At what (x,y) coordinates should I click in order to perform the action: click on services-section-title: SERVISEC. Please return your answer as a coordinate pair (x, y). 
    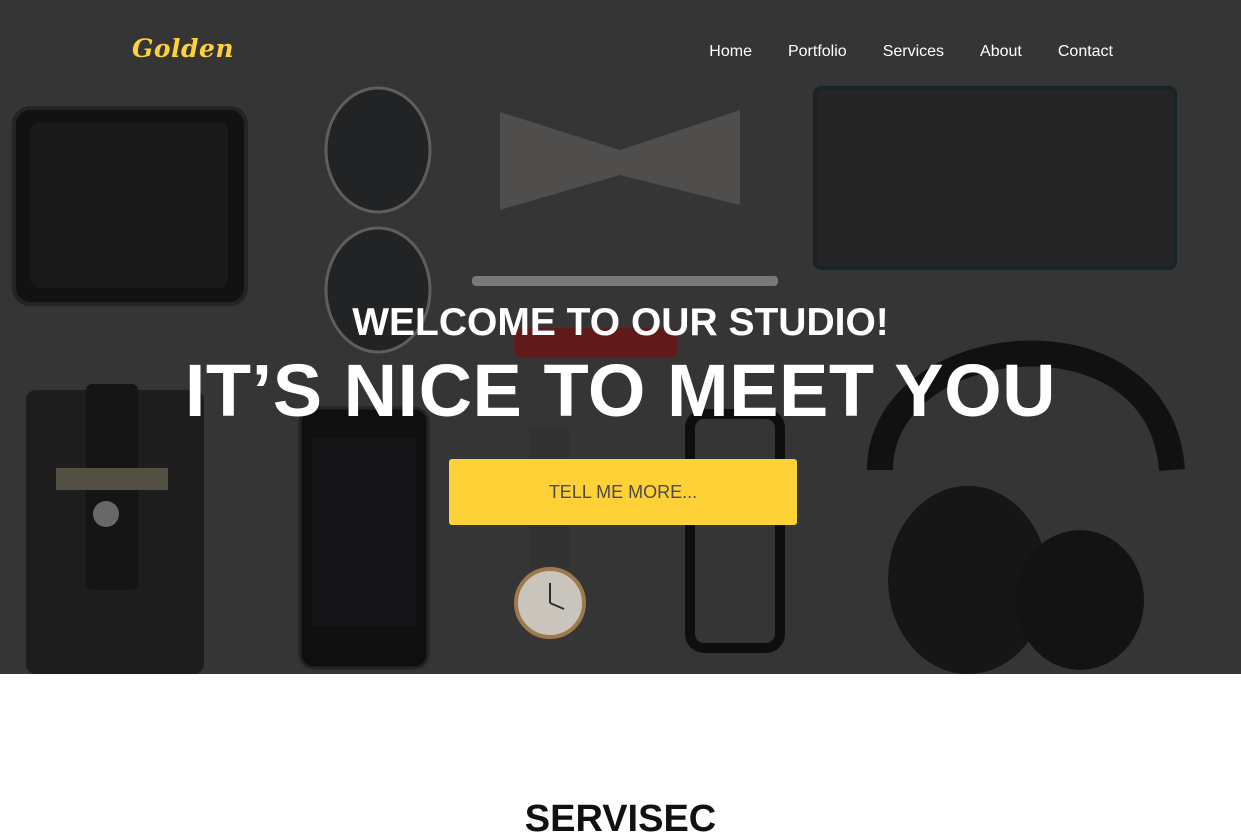
    Looking at the image, I should click on (620, 818).